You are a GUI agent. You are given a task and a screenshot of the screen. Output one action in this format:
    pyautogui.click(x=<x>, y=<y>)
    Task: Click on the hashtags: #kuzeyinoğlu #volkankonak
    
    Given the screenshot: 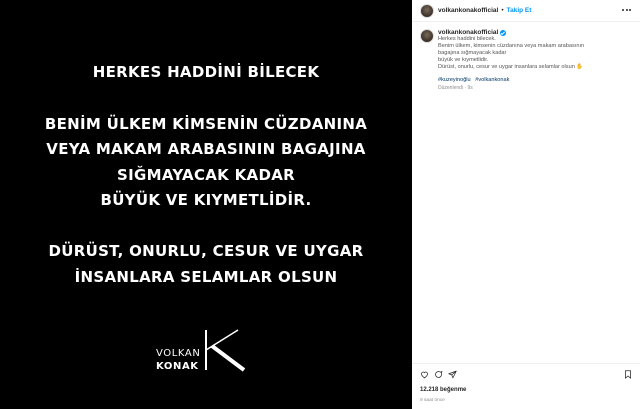 What is the action you would take?
    pyautogui.click(x=511, y=80)
    